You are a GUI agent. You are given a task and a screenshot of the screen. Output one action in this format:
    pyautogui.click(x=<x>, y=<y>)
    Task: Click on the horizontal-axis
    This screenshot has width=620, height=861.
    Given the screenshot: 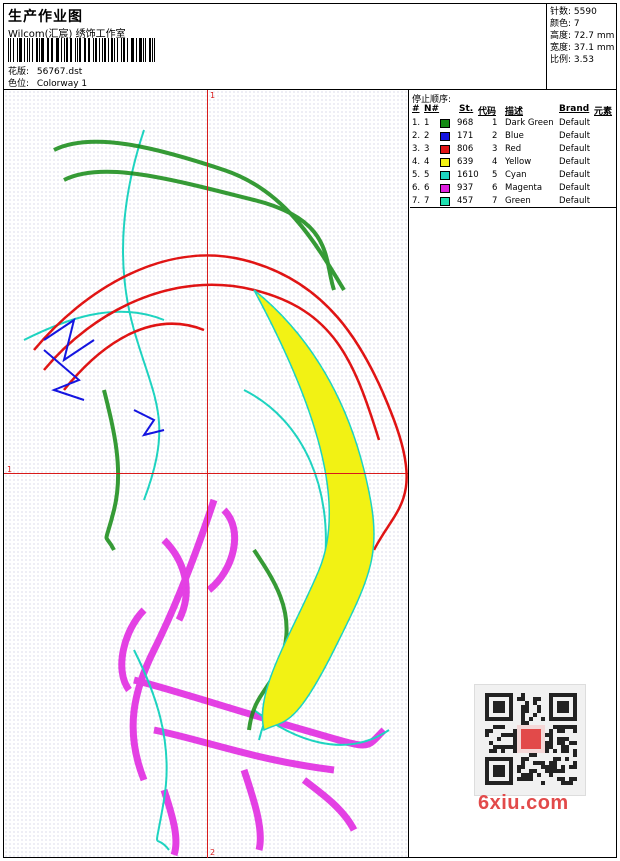 What is the action you would take?
    pyautogui.click(x=206, y=473)
    